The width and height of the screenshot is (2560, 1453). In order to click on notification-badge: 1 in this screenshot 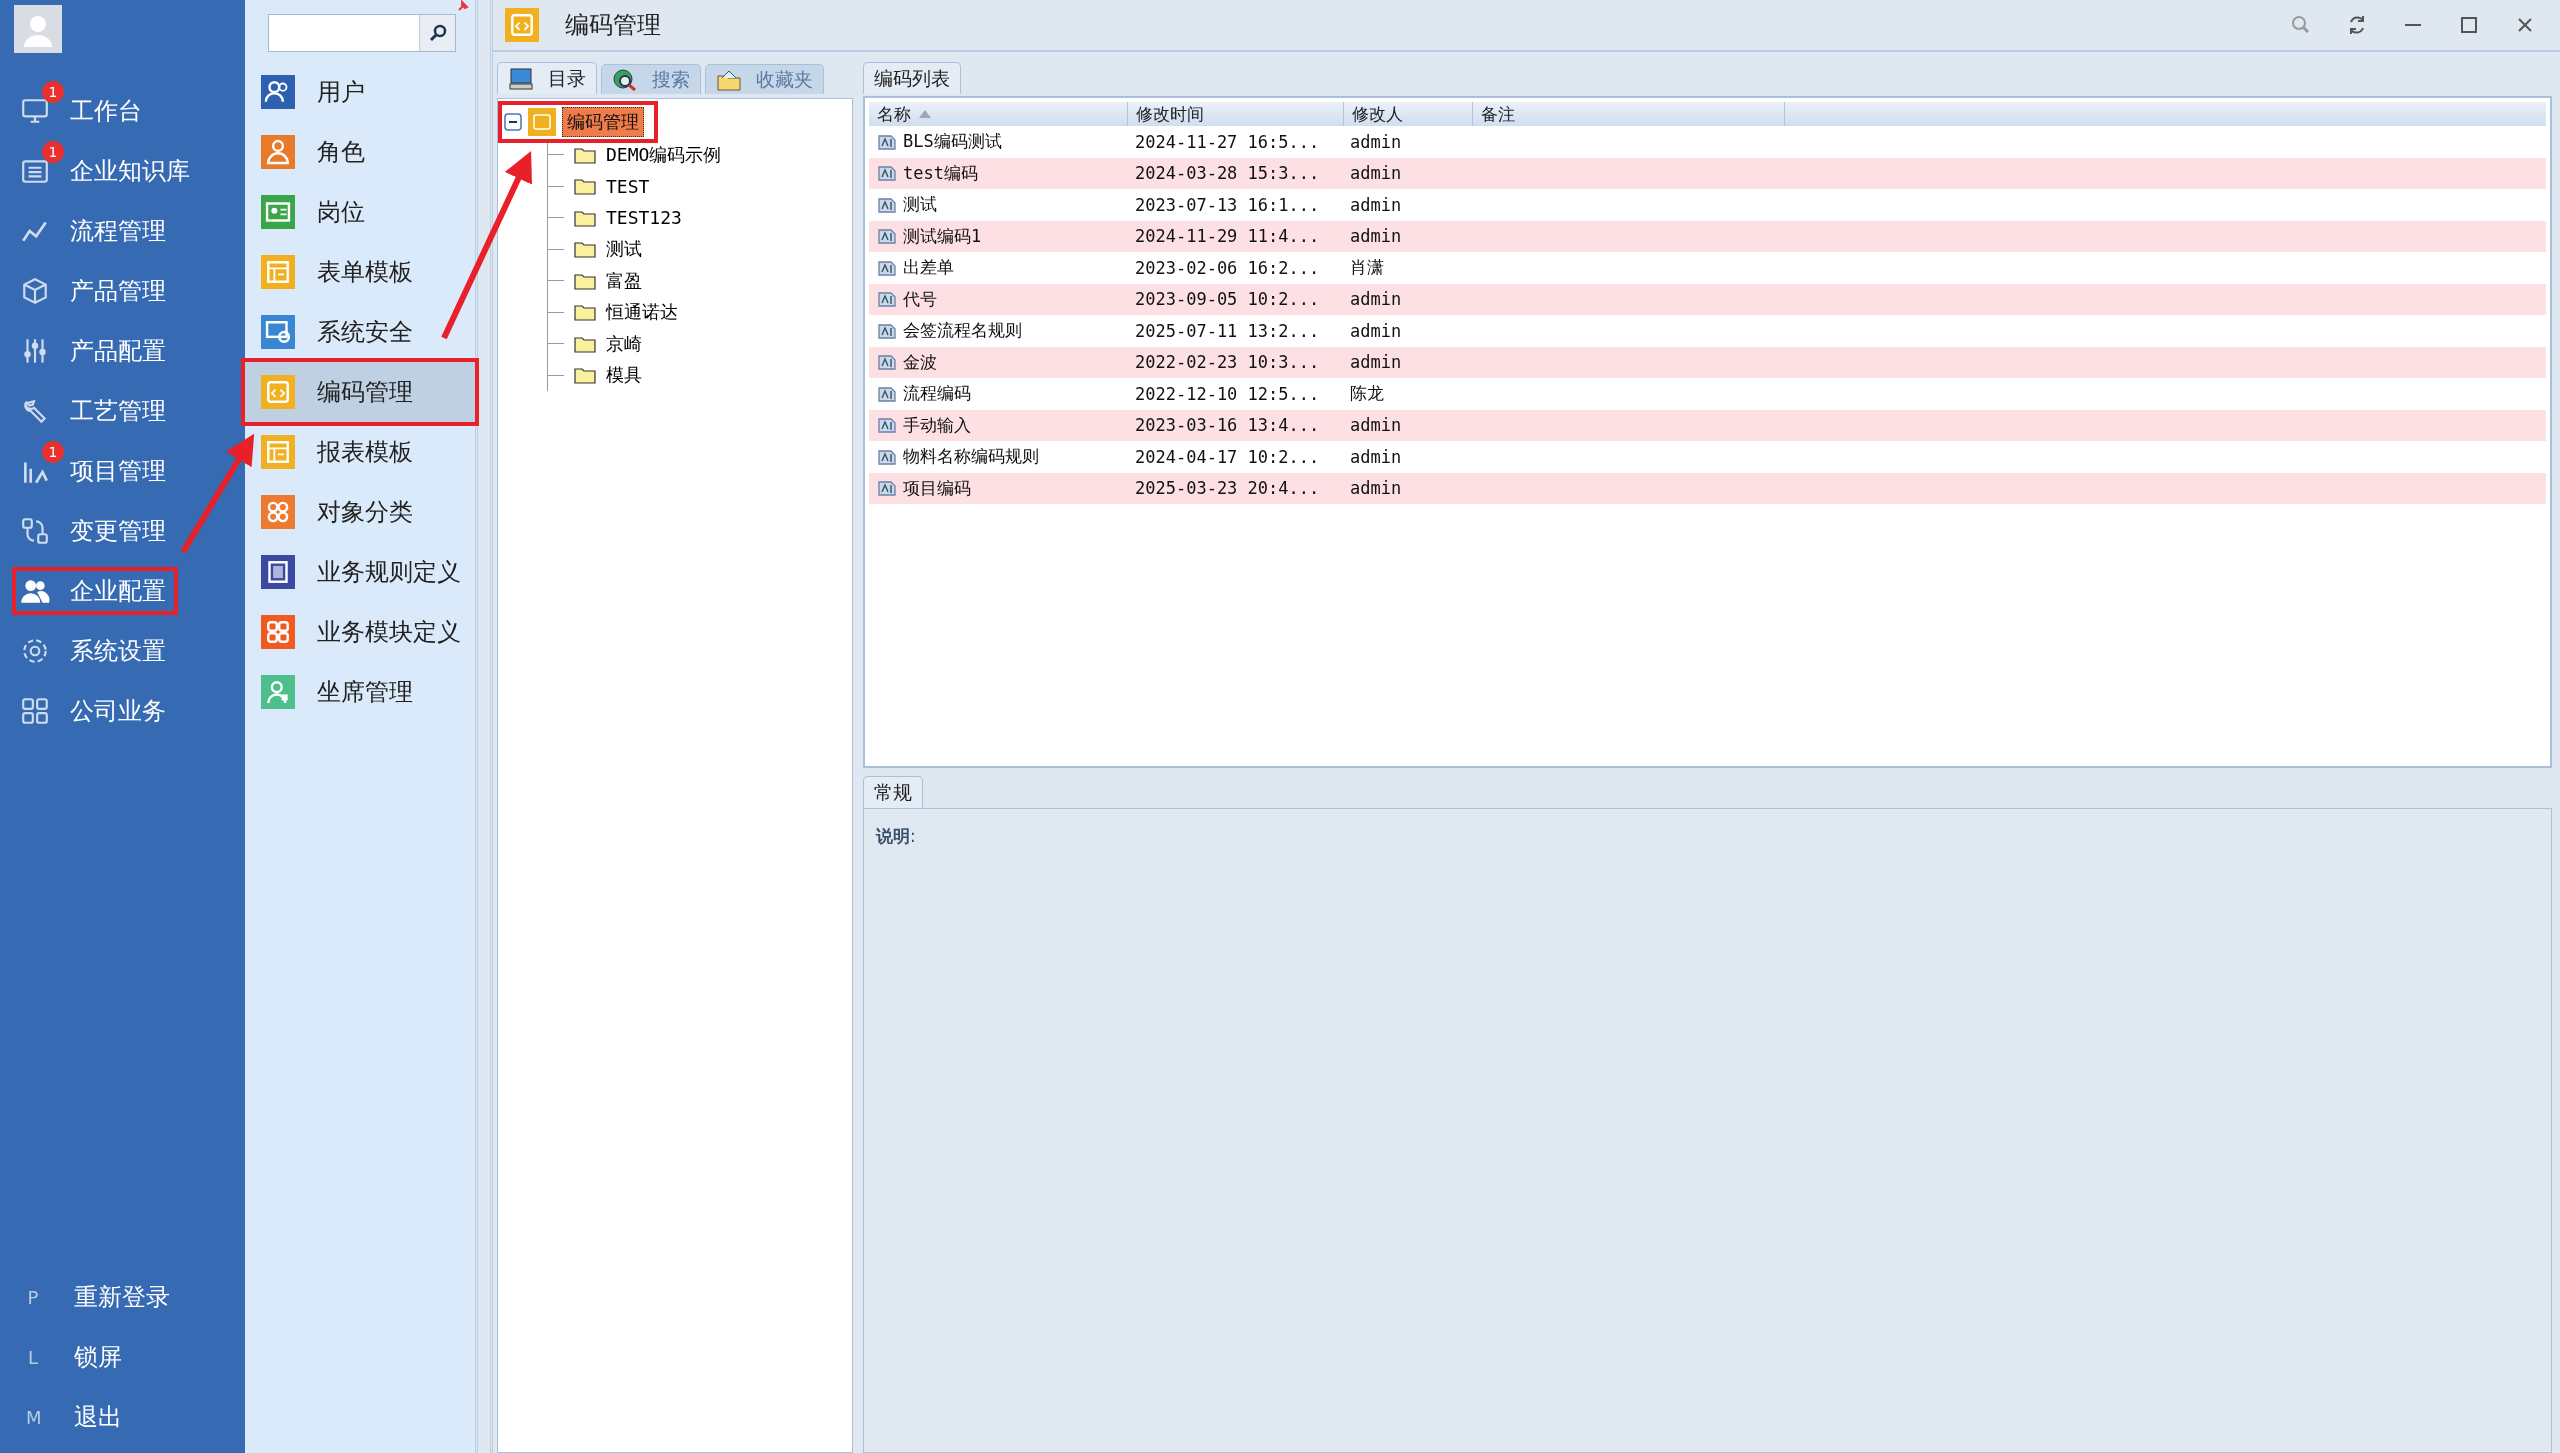, I will do `click(53, 152)`.